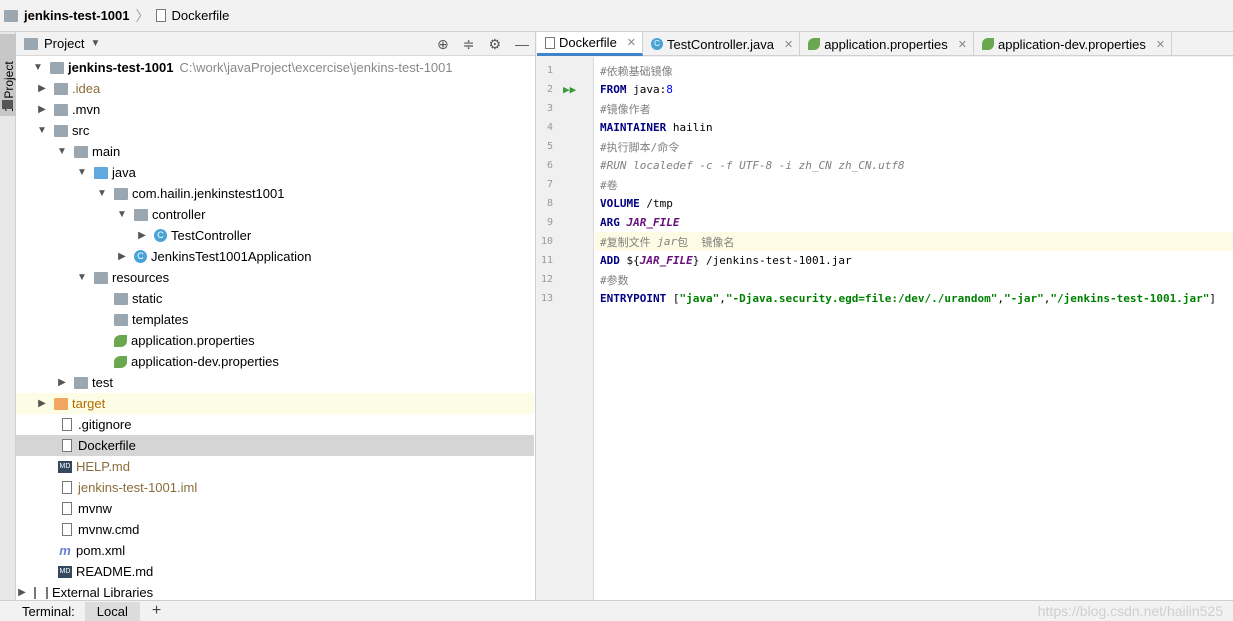 The height and width of the screenshot is (621, 1233). Describe the element at coordinates (275, 151) in the screenshot. I see `tree-node-main: ▼ main` at that location.